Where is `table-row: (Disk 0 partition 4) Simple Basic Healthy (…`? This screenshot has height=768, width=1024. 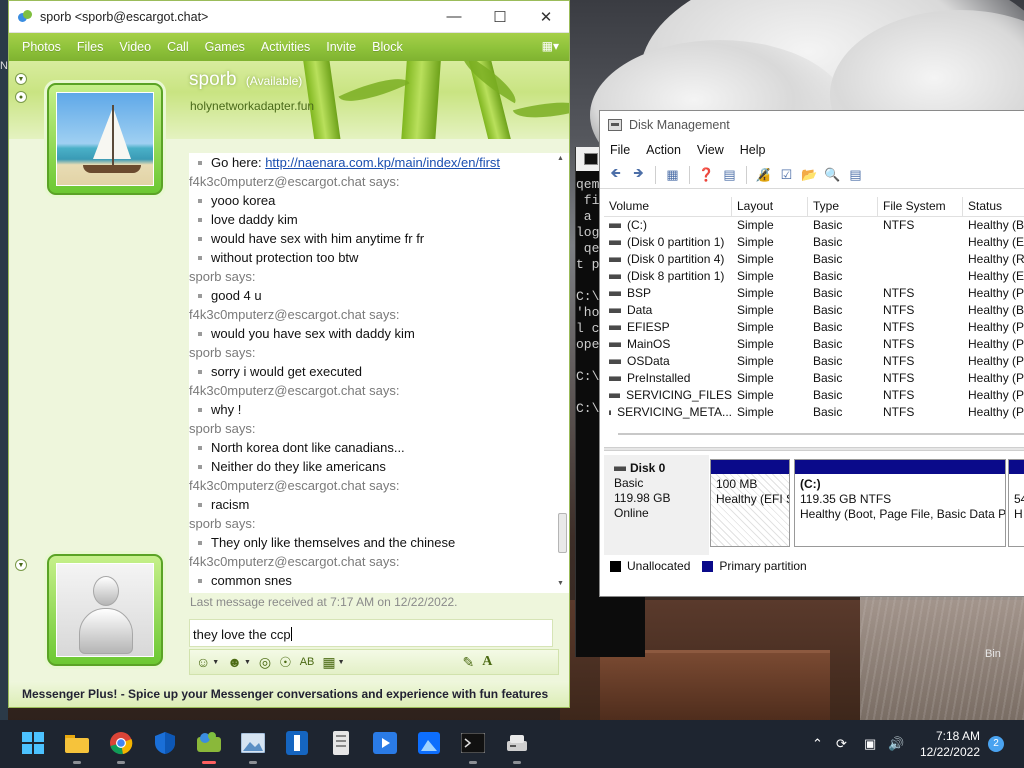 table-row: (Disk 0 partition 4) Simple Basic Healthy (… is located at coordinates (814, 259).